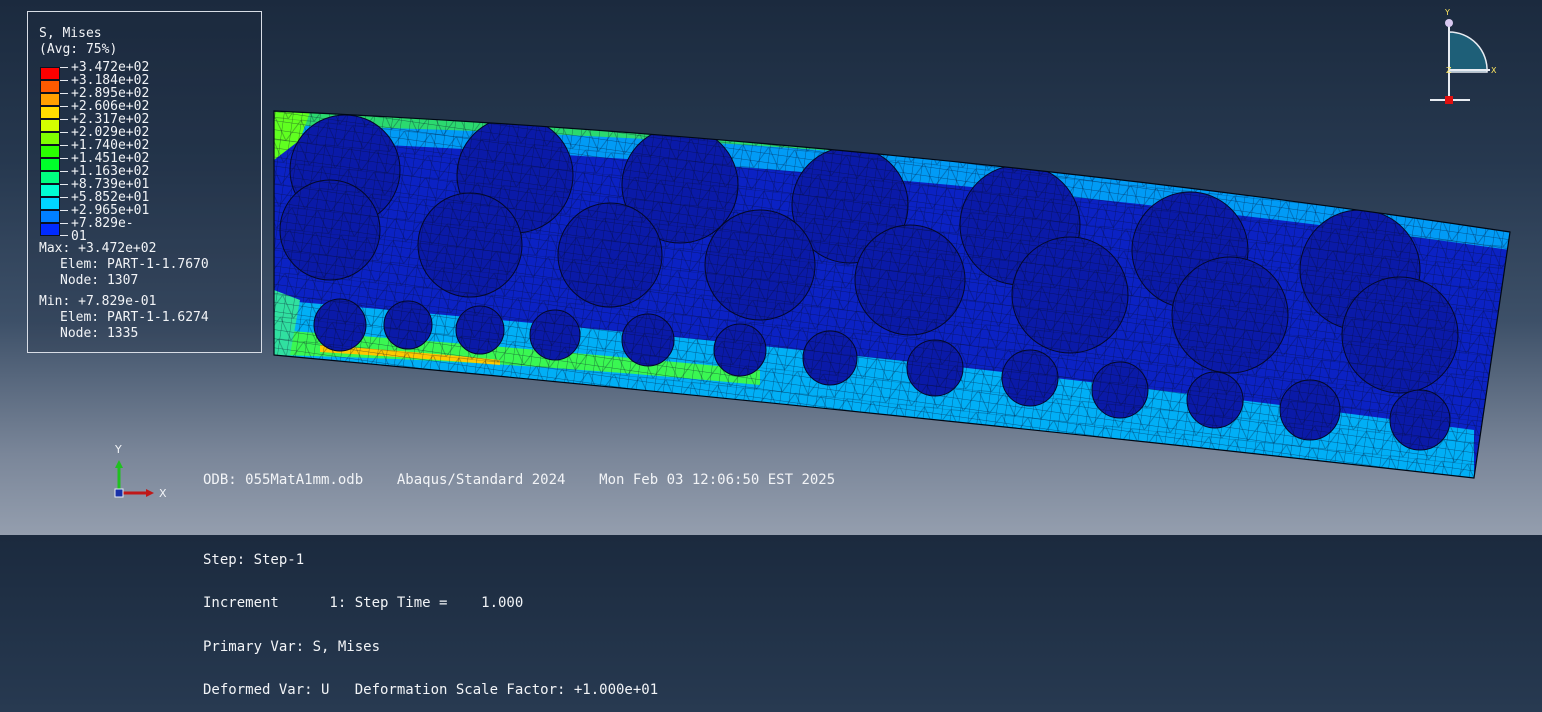  Describe the element at coordinates (78, 49) in the screenshot. I see `legend-subtitle: (Avg: 75%)` at that location.